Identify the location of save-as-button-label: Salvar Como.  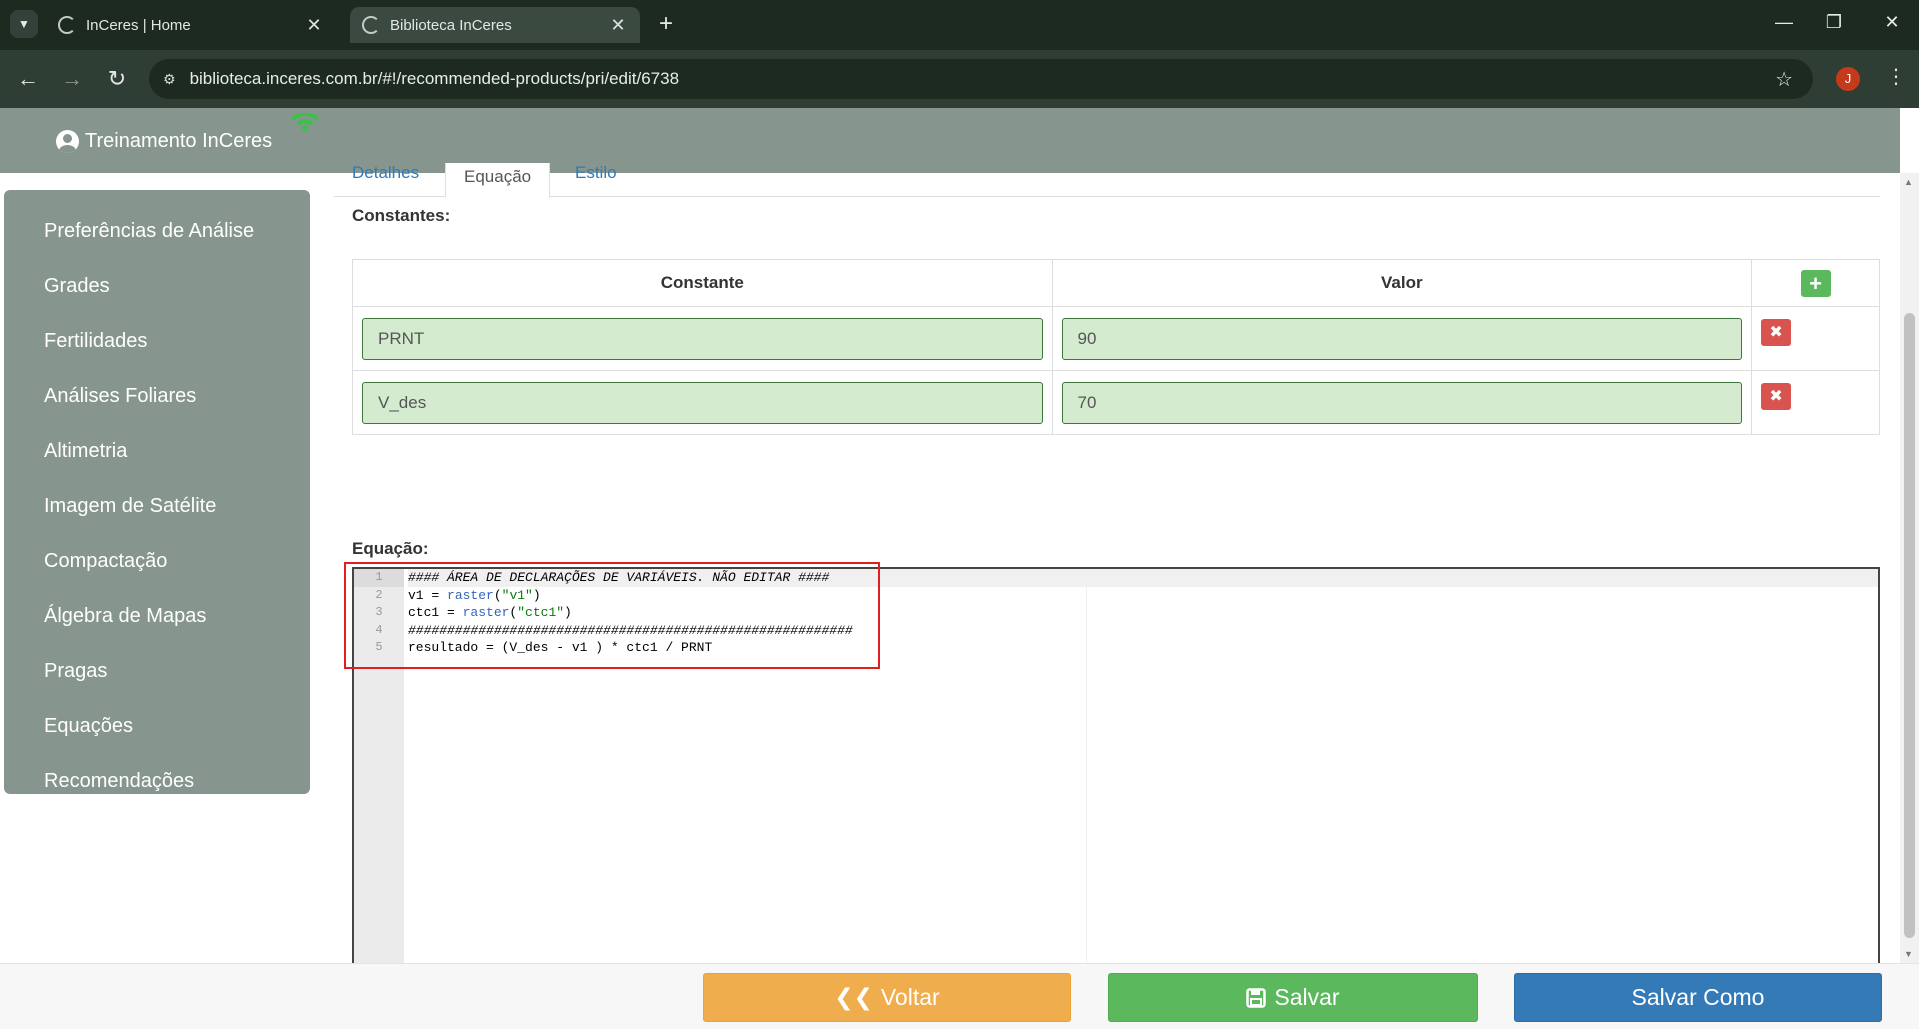
(1698, 997).